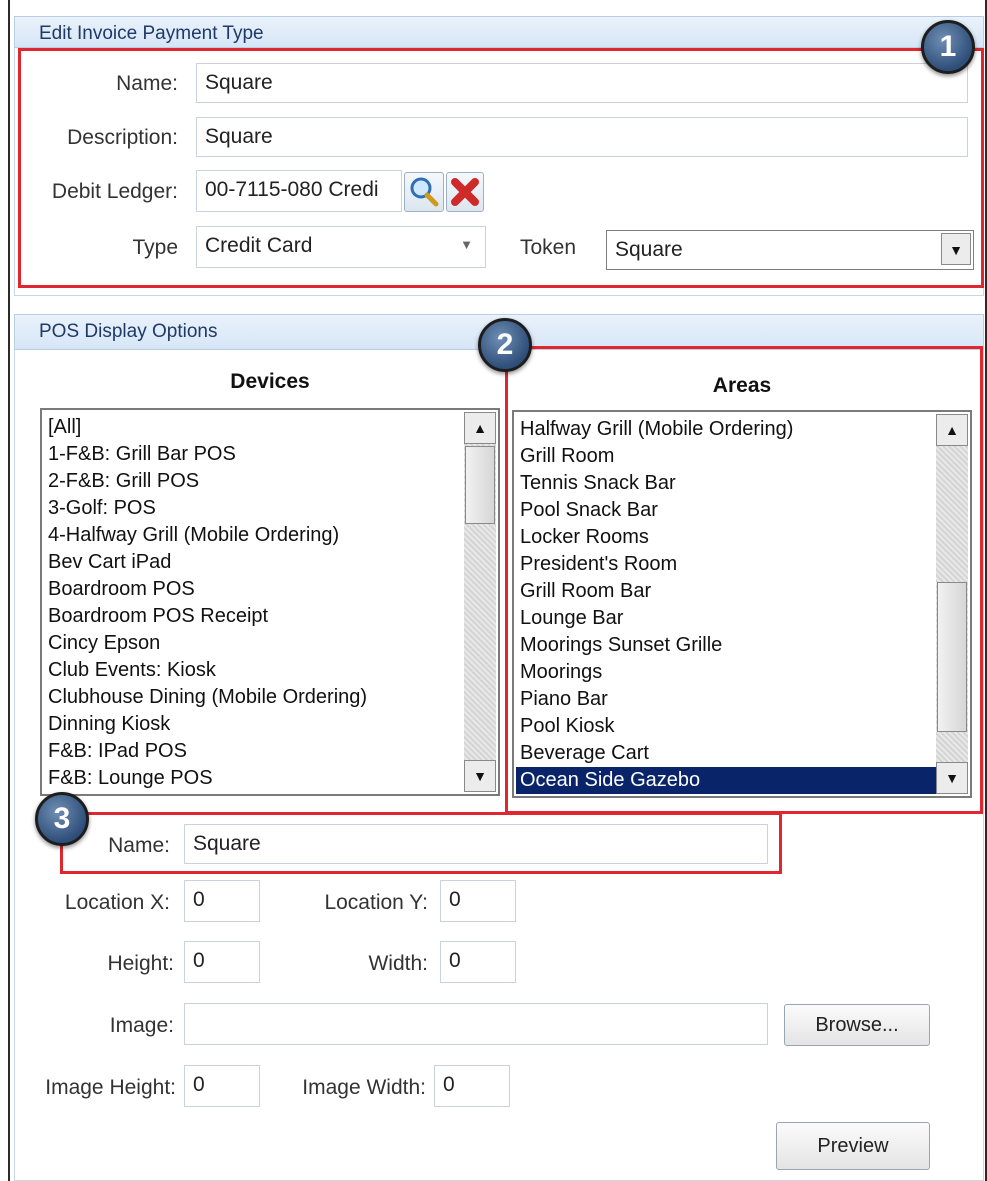 The width and height of the screenshot is (987, 1181). Describe the element at coordinates (110, 1087) in the screenshot. I see `image-height-label: Image Height:` at that location.